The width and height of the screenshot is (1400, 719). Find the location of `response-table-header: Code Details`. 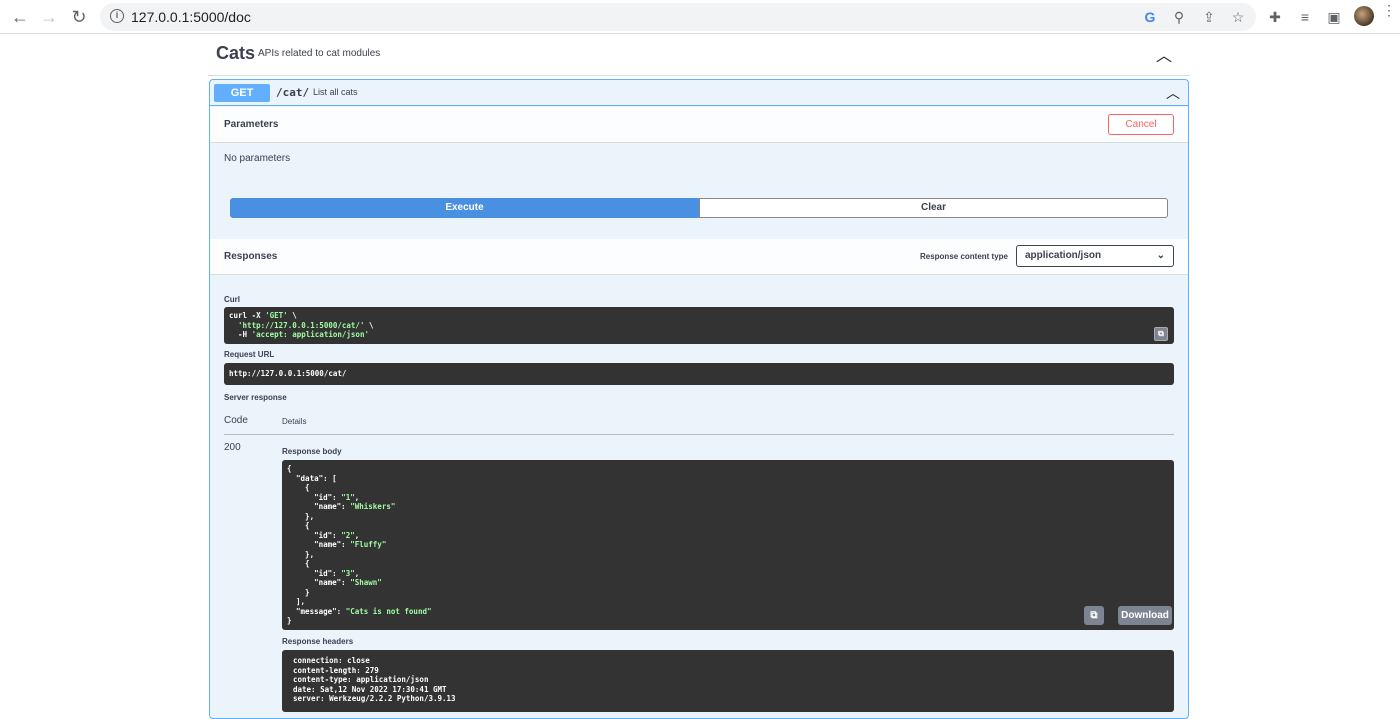

response-table-header: Code Details is located at coordinates (699, 425).